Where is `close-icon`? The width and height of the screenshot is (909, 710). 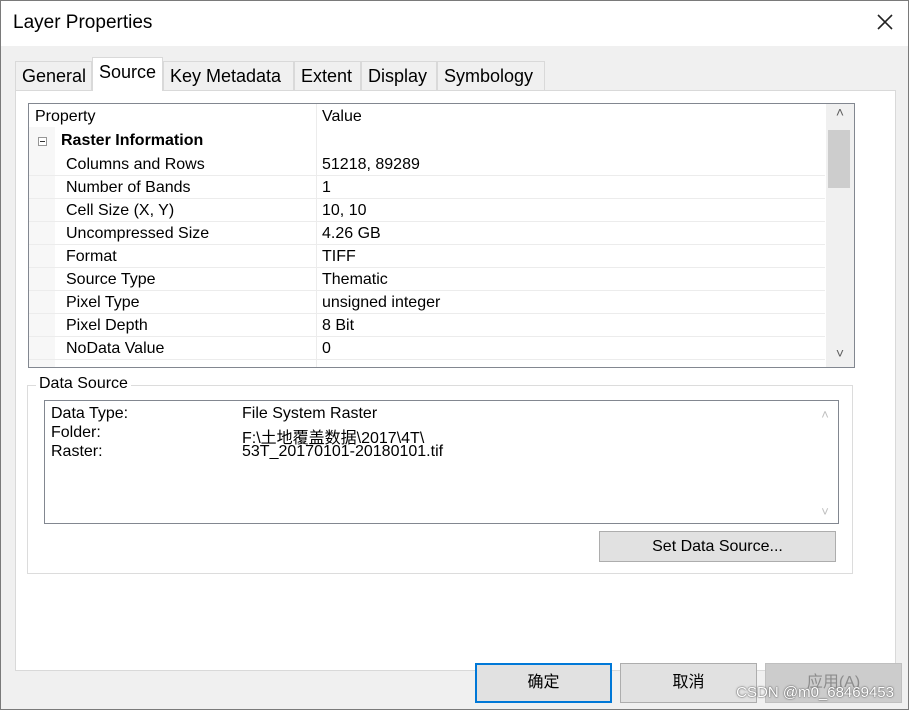
close-icon is located at coordinates (885, 22).